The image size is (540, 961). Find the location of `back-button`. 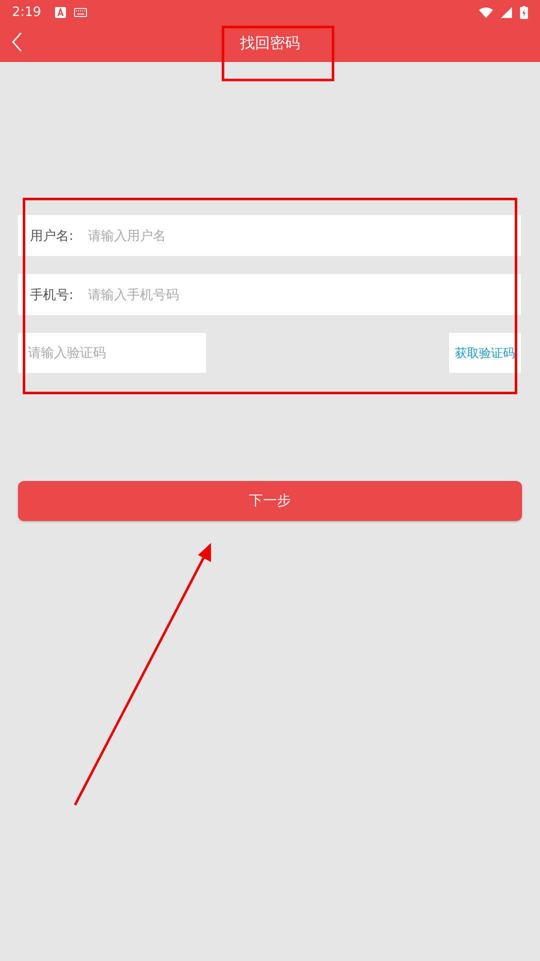

back-button is located at coordinates (17, 42).